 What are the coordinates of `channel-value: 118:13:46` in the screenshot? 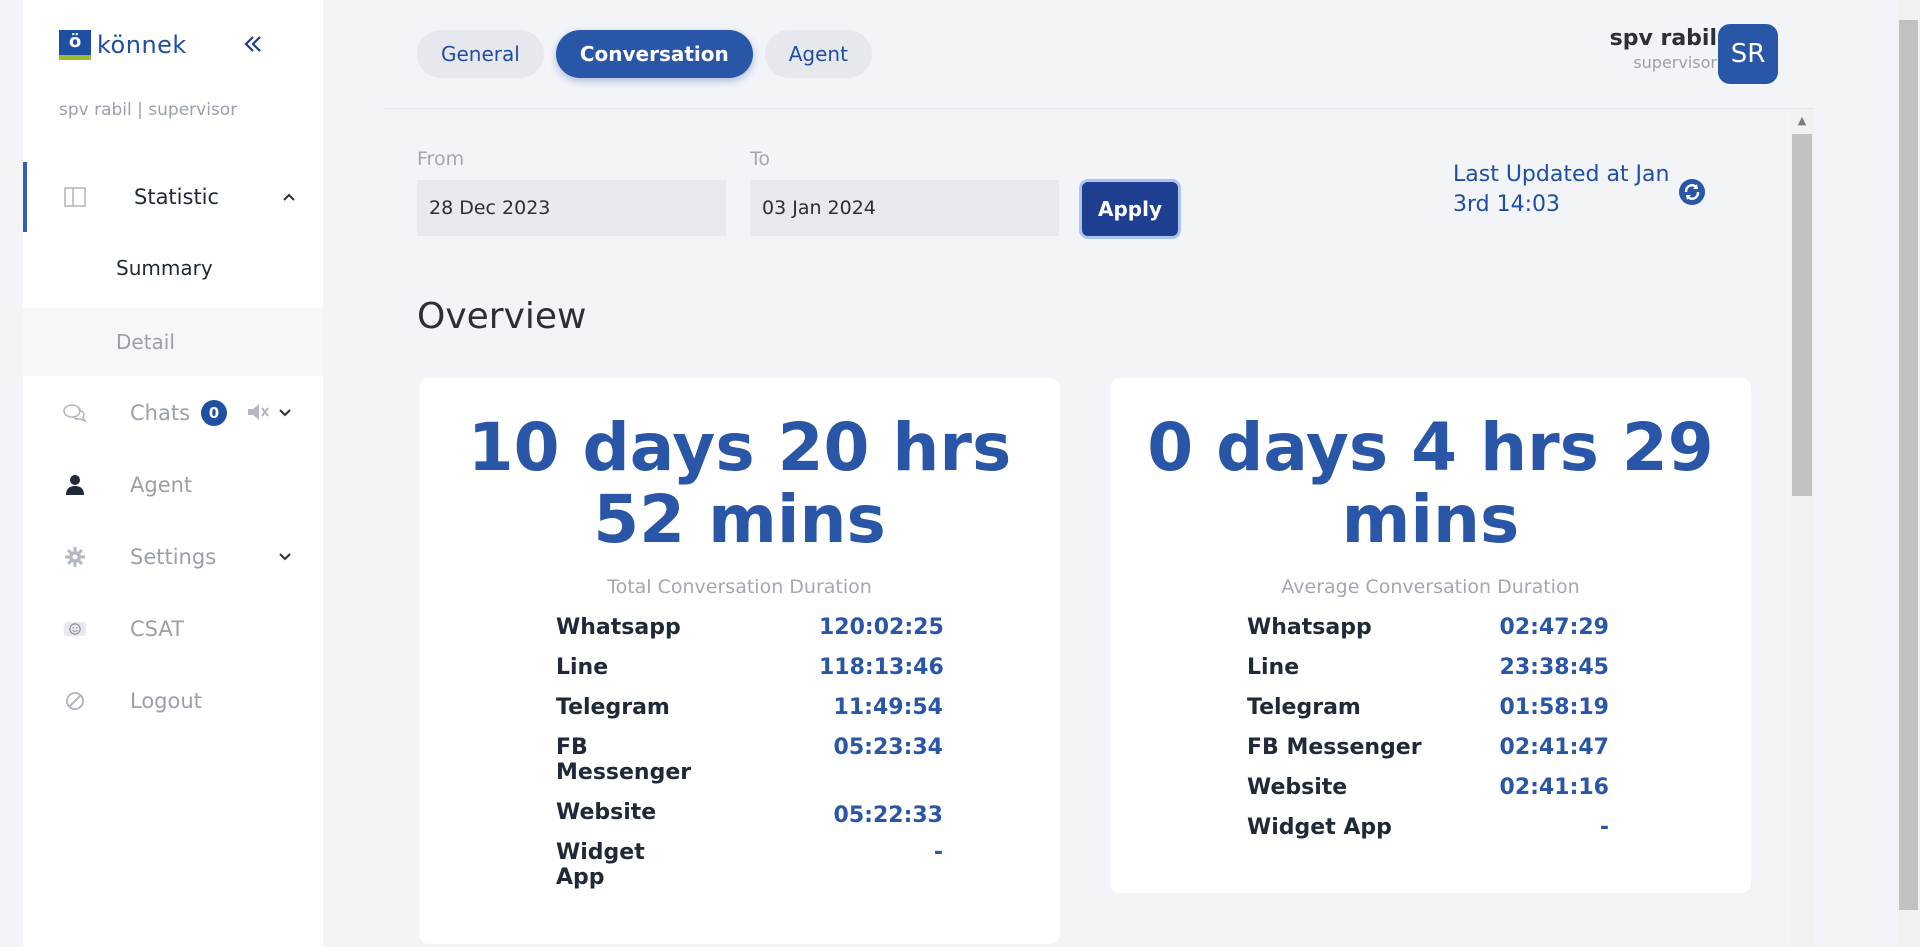 It's located at (881, 667).